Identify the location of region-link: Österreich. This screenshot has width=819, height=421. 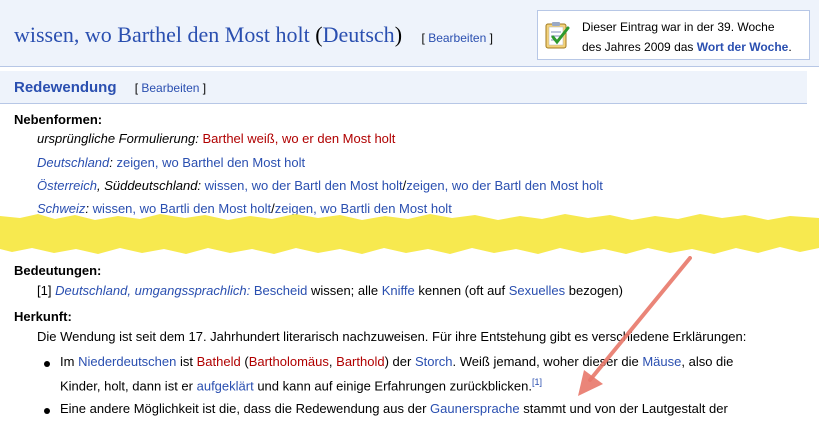
(67, 185).